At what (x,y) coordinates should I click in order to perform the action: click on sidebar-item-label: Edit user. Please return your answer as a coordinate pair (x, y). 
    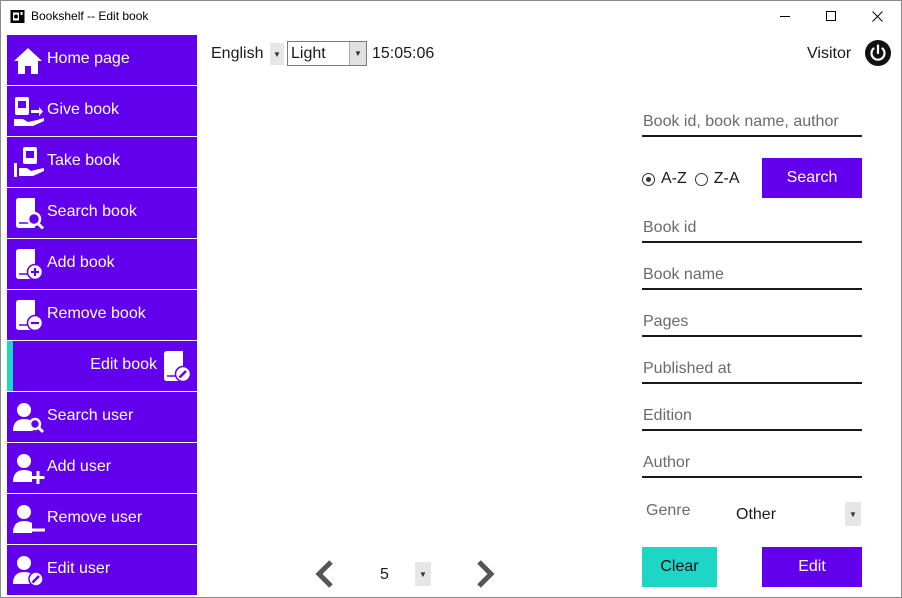
    Looking at the image, I should click on (79, 568).